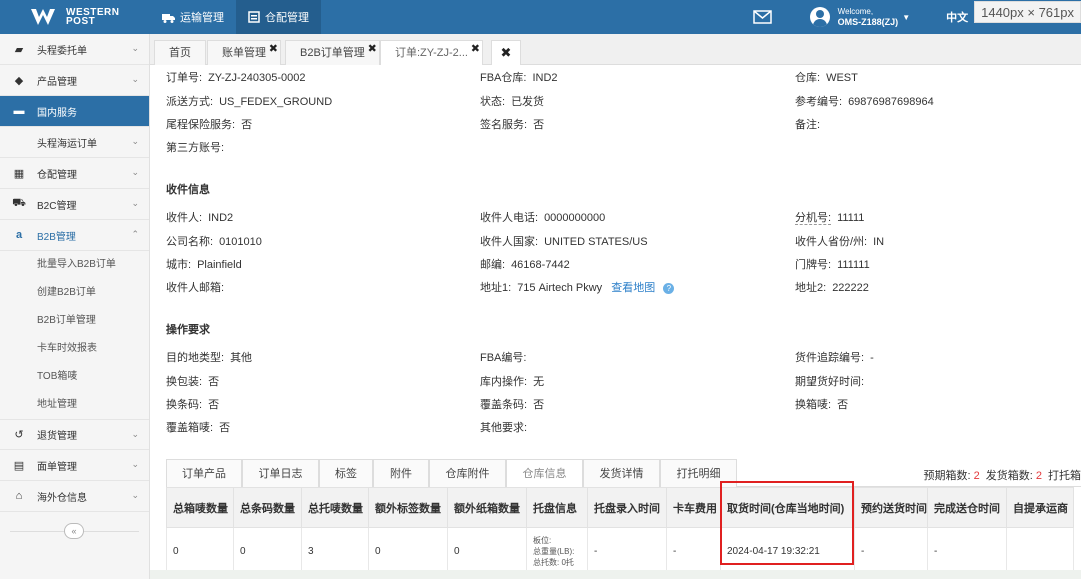 Image resolution: width=1081 pixels, height=579 pixels. What do you see at coordinates (74, 265) in the screenshot?
I see `sidebar-subitem-bulk-import: 批量导入B2B订单` at bounding box center [74, 265].